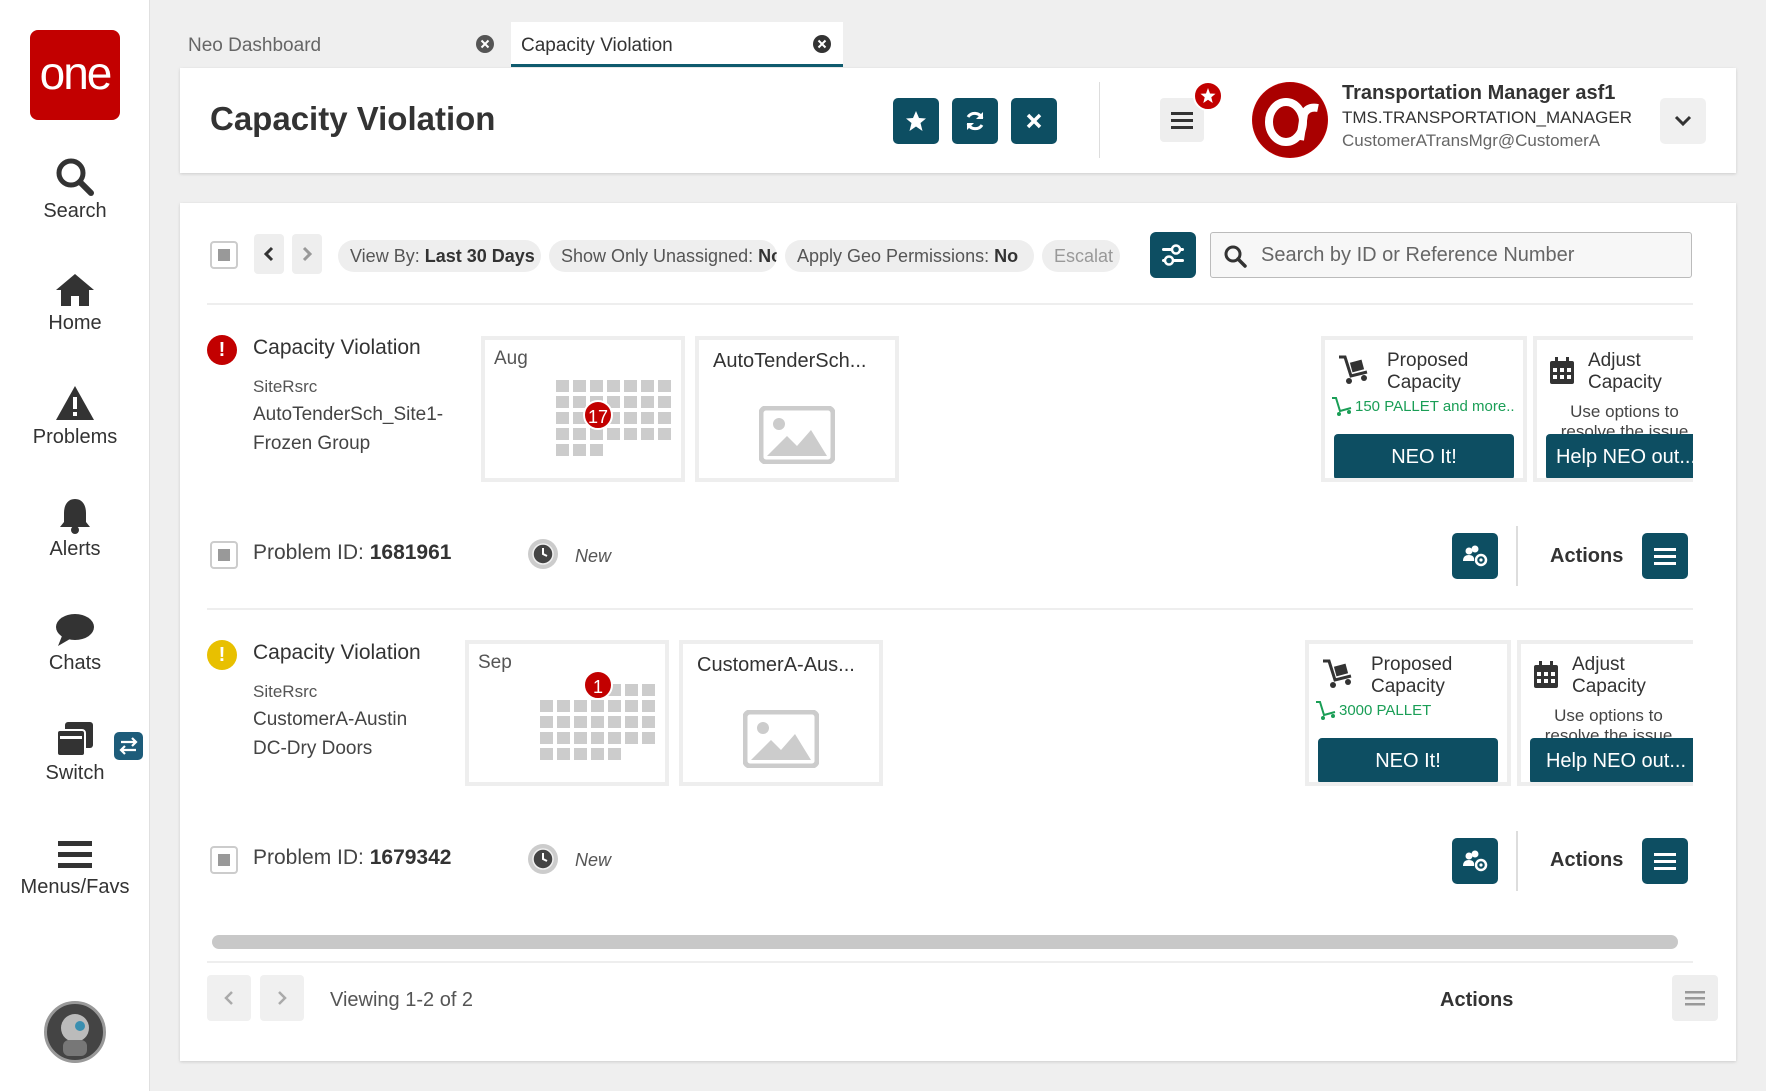 This screenshot has height=1091, width=1766. I want to click on cart-icon, so click(1337, 673).